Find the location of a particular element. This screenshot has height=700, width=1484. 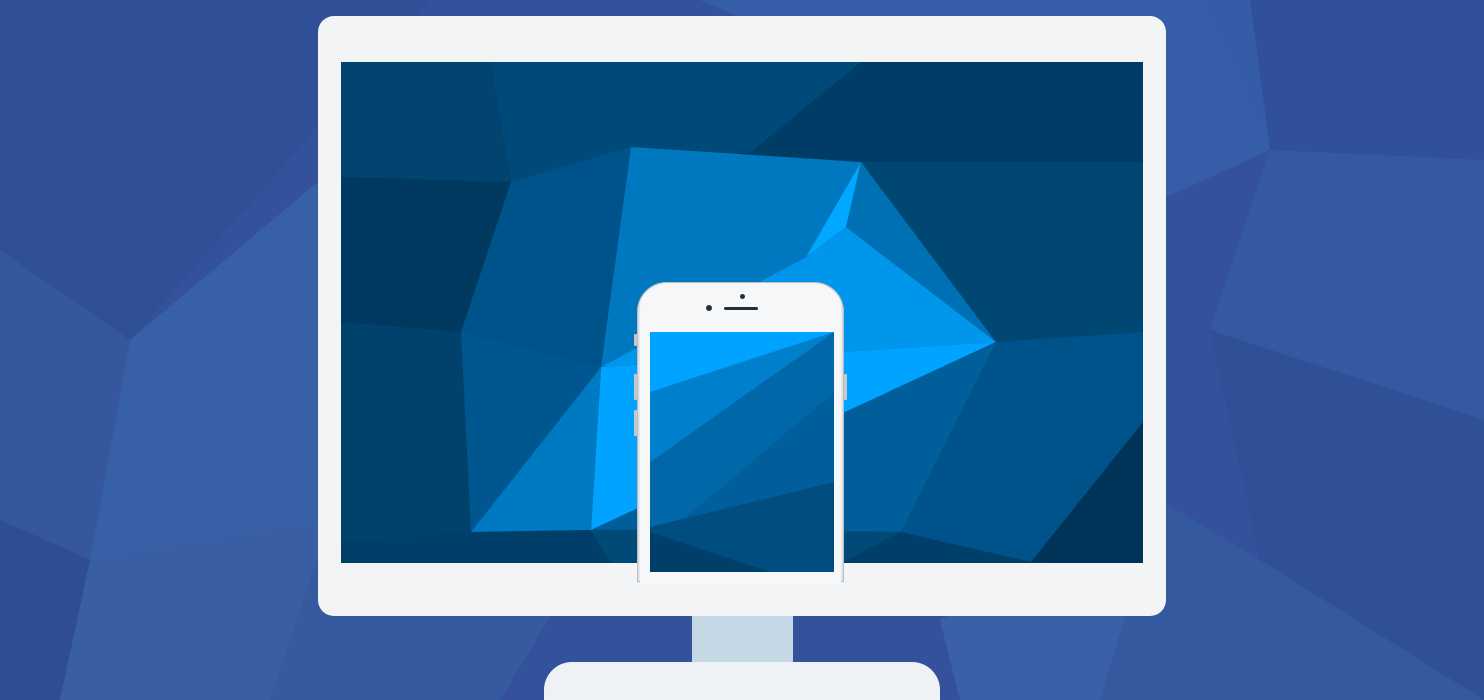

phone-wallpaper is located at coordinates (742, 452).